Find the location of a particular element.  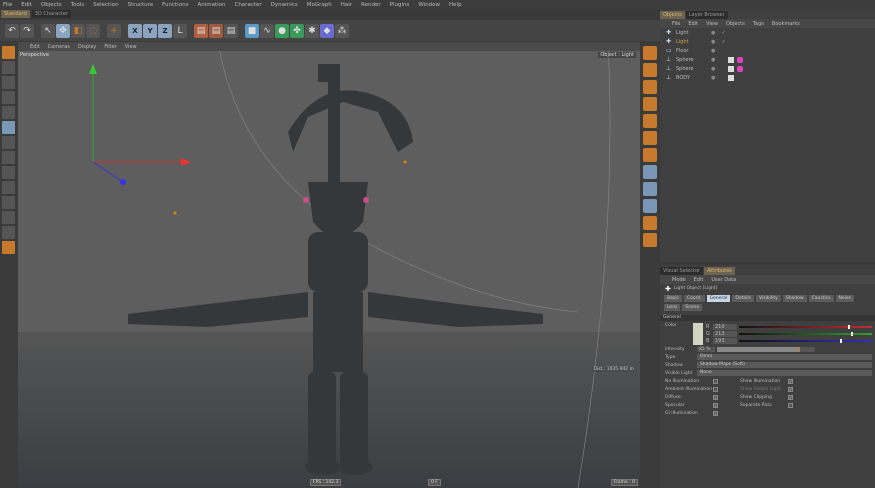

subtab-noise: Noise is located at coordinates (845, 298).